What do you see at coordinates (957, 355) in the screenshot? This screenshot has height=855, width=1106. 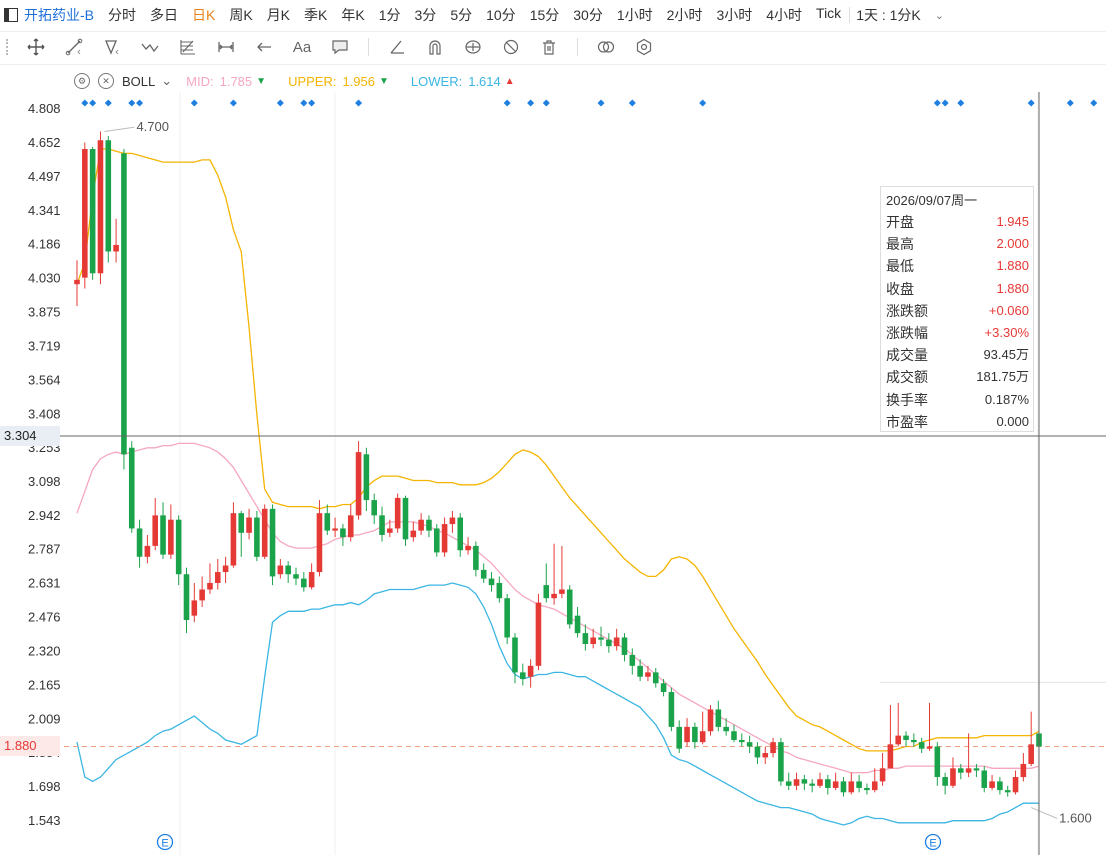 I see `info-row: 成交量 93.45万` at bounding box center [957, 355].